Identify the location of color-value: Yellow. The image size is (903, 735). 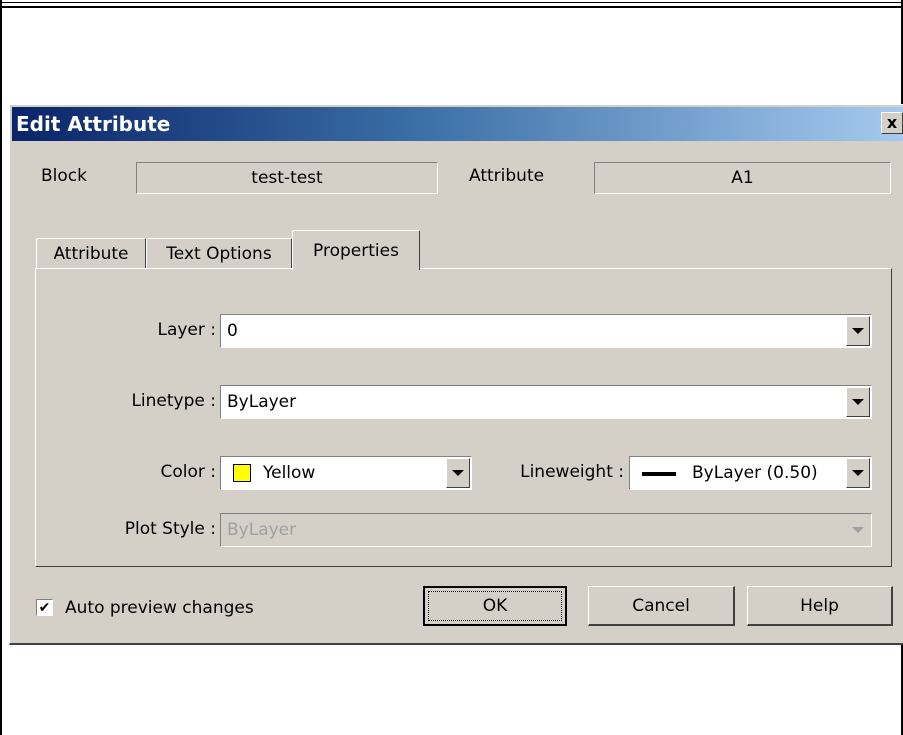
(289, 473).